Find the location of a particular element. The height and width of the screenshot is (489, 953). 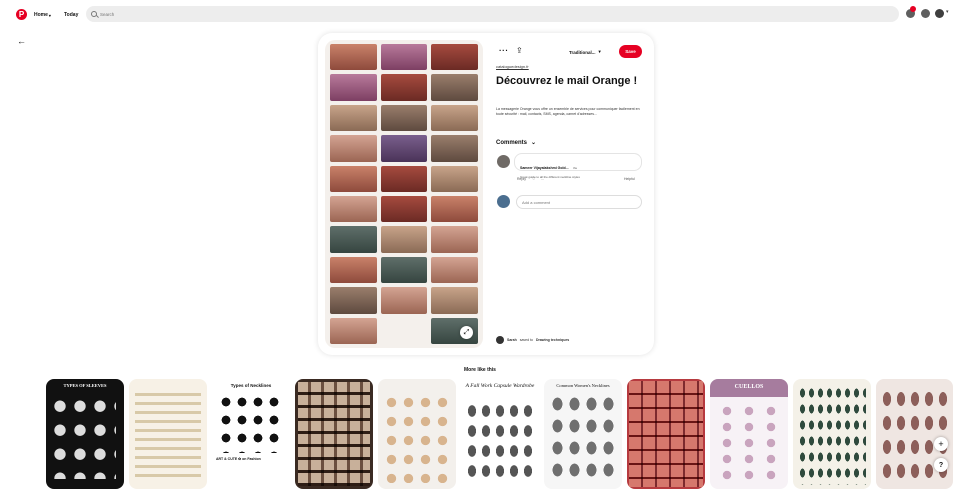

save-button: Save is located at coordinates (630, 51).